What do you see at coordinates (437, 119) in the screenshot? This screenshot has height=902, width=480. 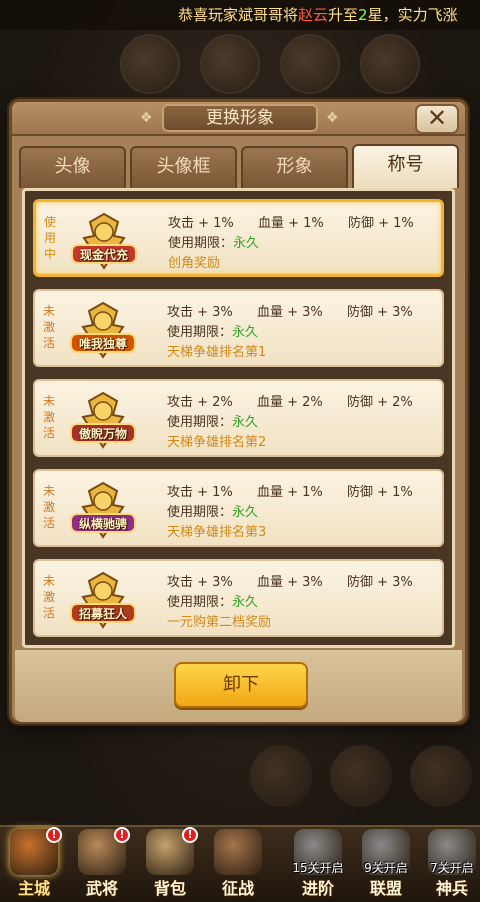 I see `close-button: ✕` at bounding box center [437, 119].